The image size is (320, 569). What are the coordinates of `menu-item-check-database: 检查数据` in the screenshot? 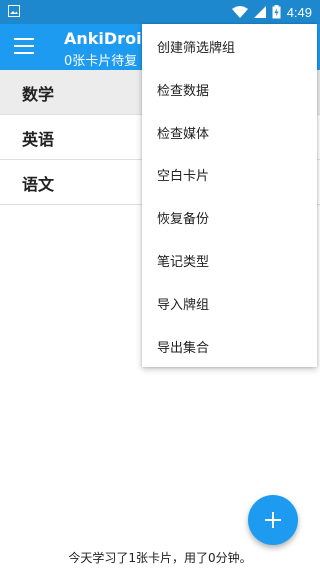 It's located at (229, 88).